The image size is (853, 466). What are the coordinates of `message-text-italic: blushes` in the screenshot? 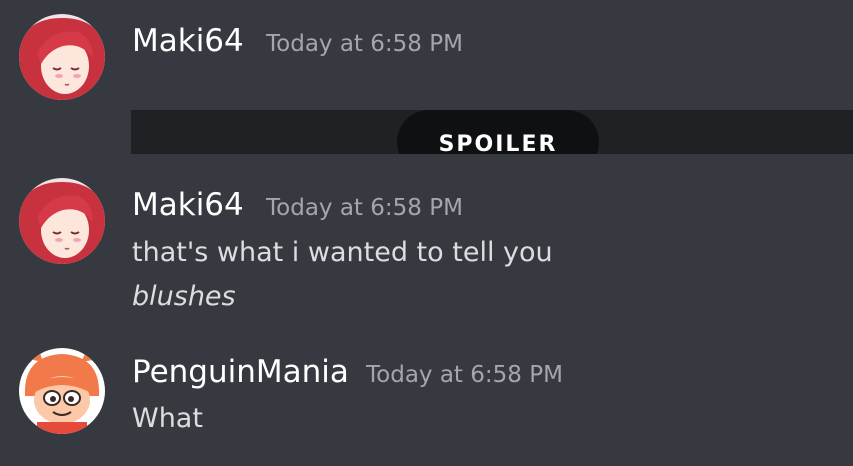 It's located at (184, 296).